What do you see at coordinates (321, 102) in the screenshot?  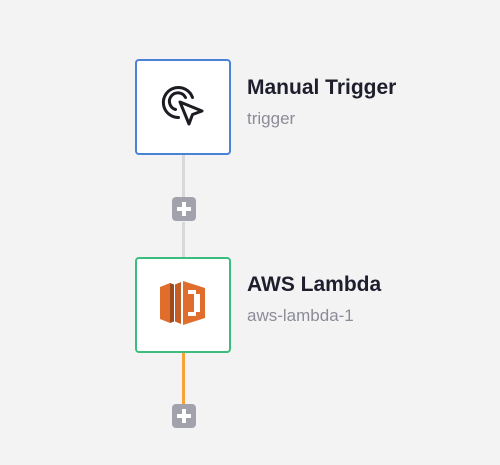 I see `manual-trigger-label: Manual Trigger trigger` at bounding box center [321, 102].